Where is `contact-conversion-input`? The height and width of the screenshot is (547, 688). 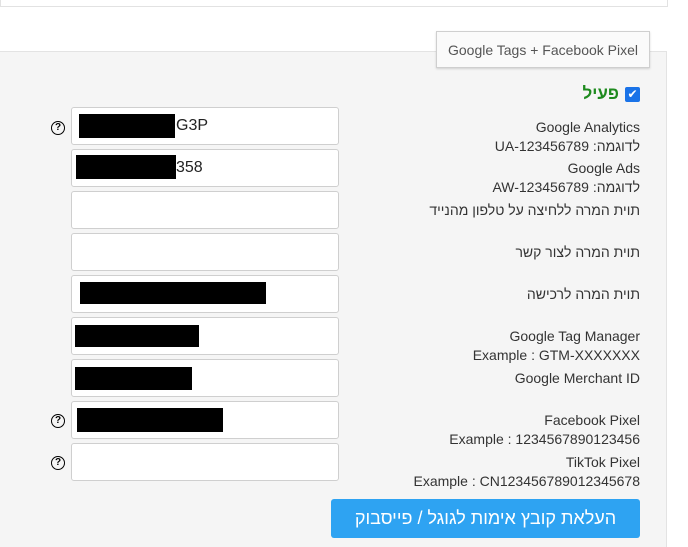
contact-conversion-input is located at coordinates (205, 252).